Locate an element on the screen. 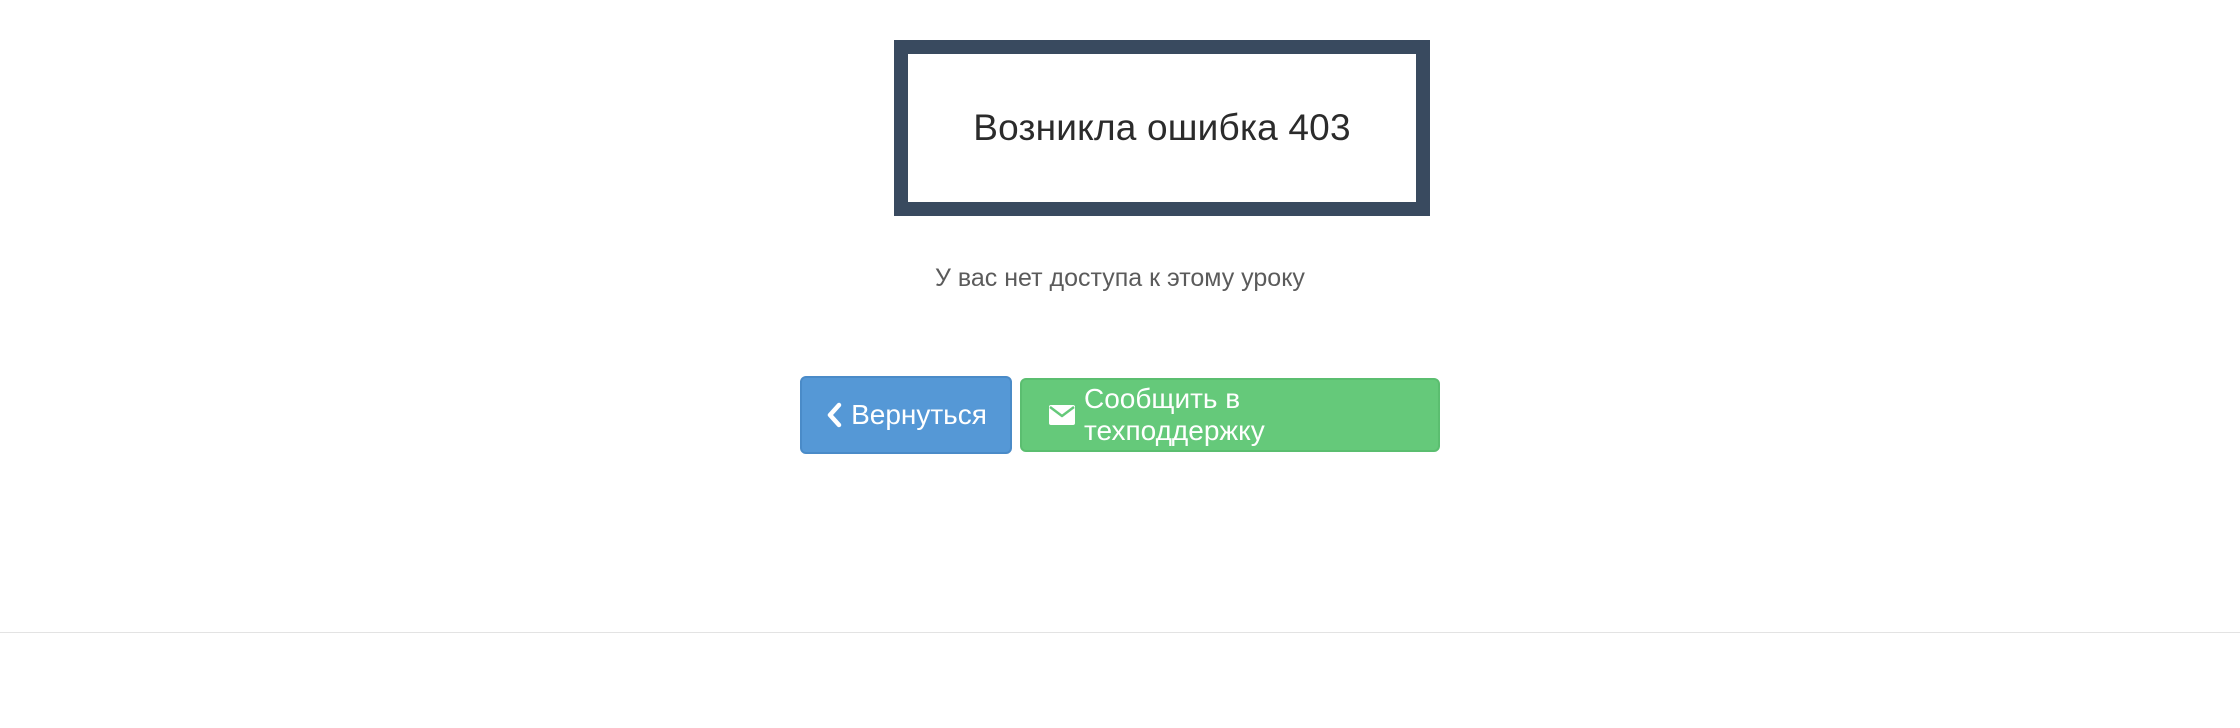 This screenshot has width=2240, height=728. error-box: Возникла ошибка 403 is located at coordinates (1162, 128).